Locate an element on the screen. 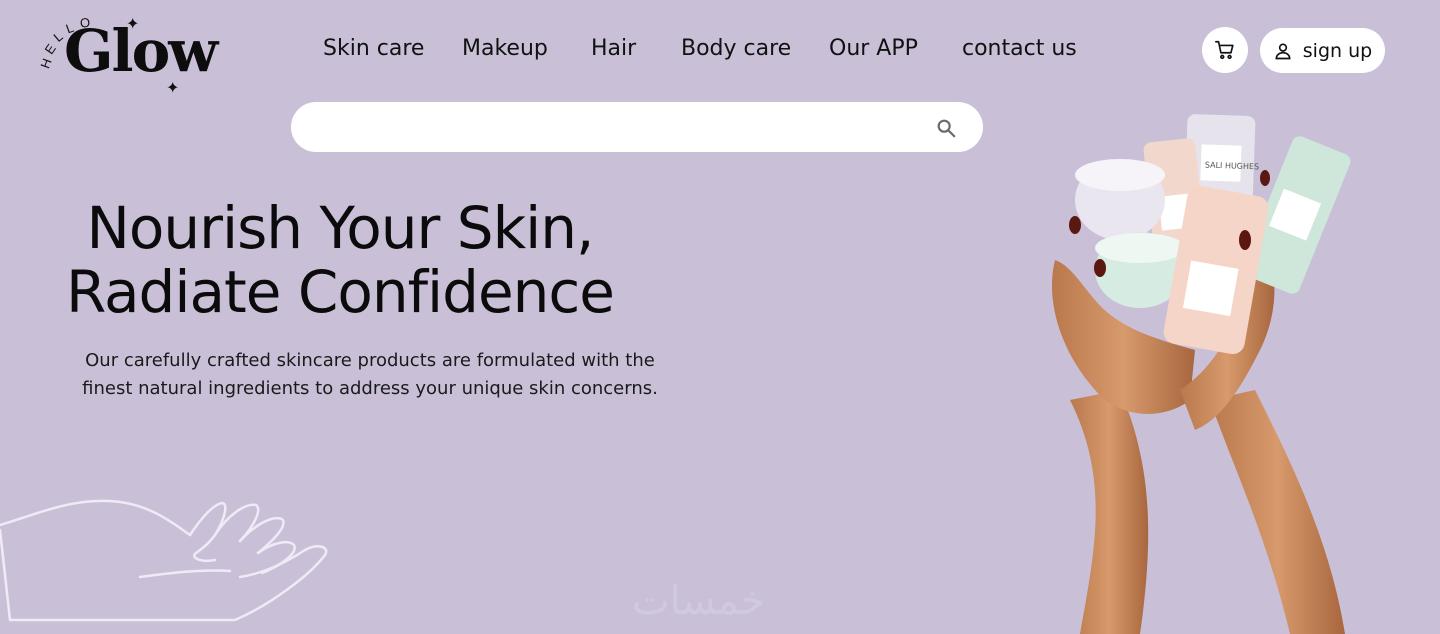 The height and width of the screenshot is (634, 1440). watermark-text: خمسات is located at coordinates (699, 601).